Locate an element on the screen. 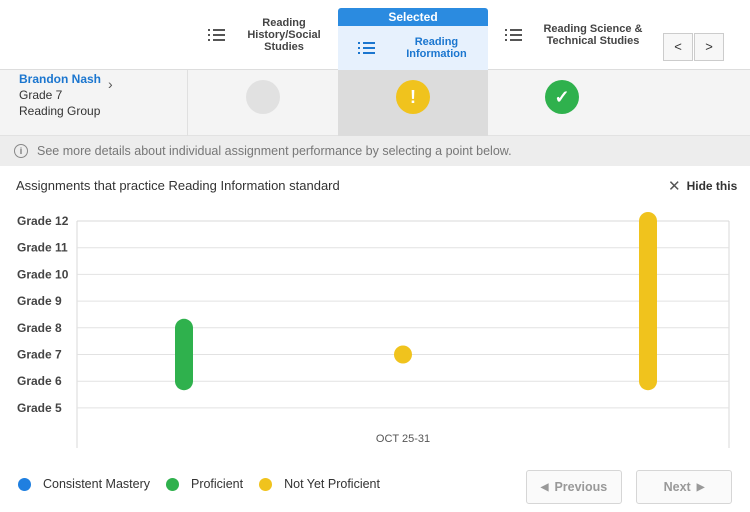  y-tick-label: Grade 7 is located at coordinates (39, 355).